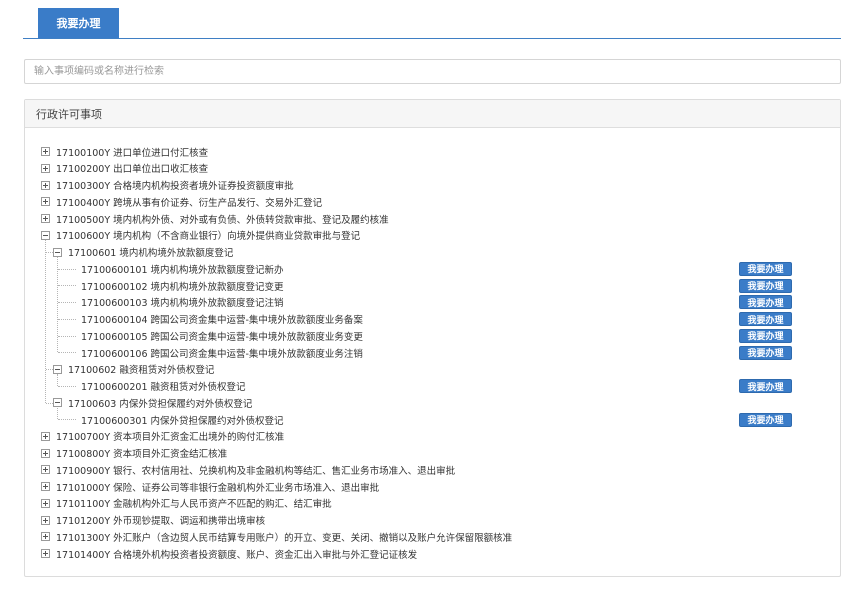 The width and height of the screenshot is (865, 594). I want to click on tree-node-label: 17100600106 跨国公司资金集中运营-集中境外放款额度业务注销, so click(222, 354).